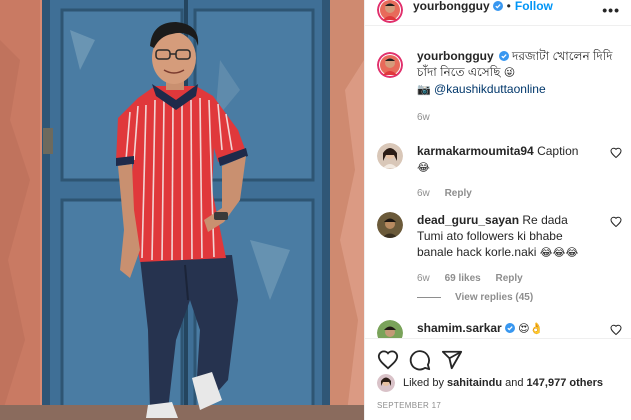 This screenshot has width=631, height=420. Describe the element at coordinates (459, 328) in the screenshot. I see `comment-username: shamim.sarkar` at that location.